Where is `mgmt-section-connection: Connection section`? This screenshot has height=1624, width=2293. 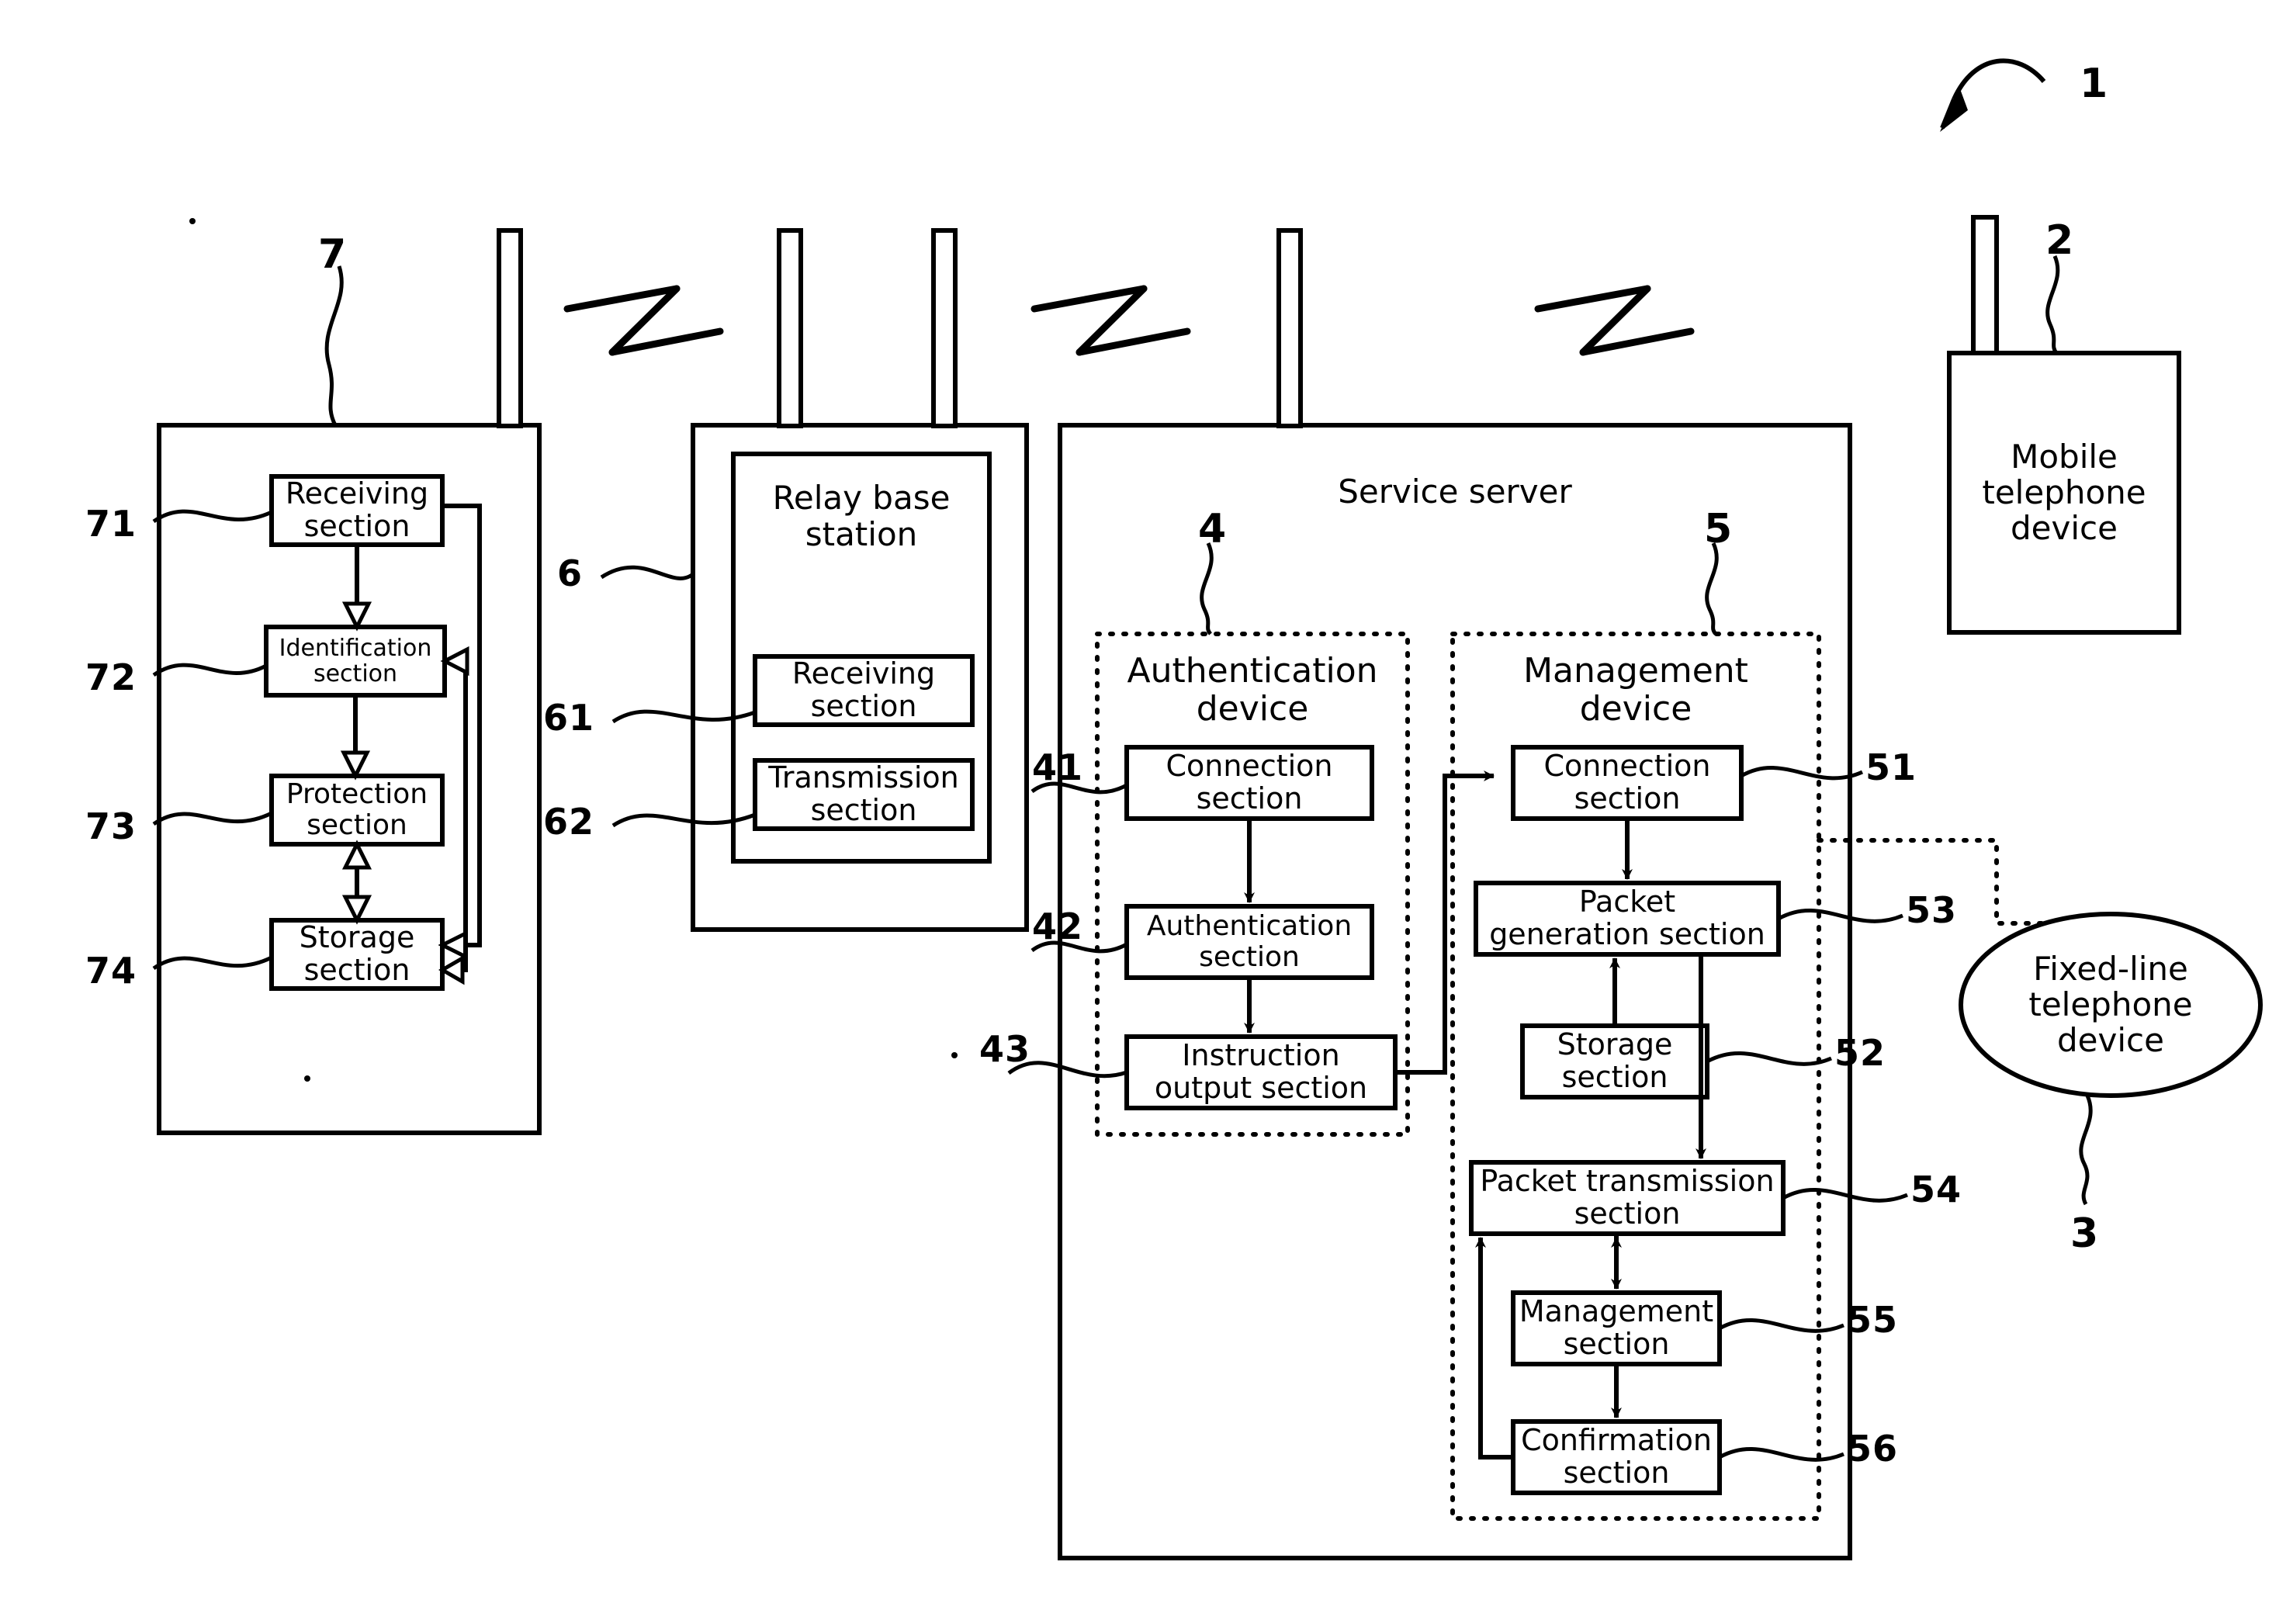
mgmt-section-connection: Connection section is located at coordinates (1627, 782).